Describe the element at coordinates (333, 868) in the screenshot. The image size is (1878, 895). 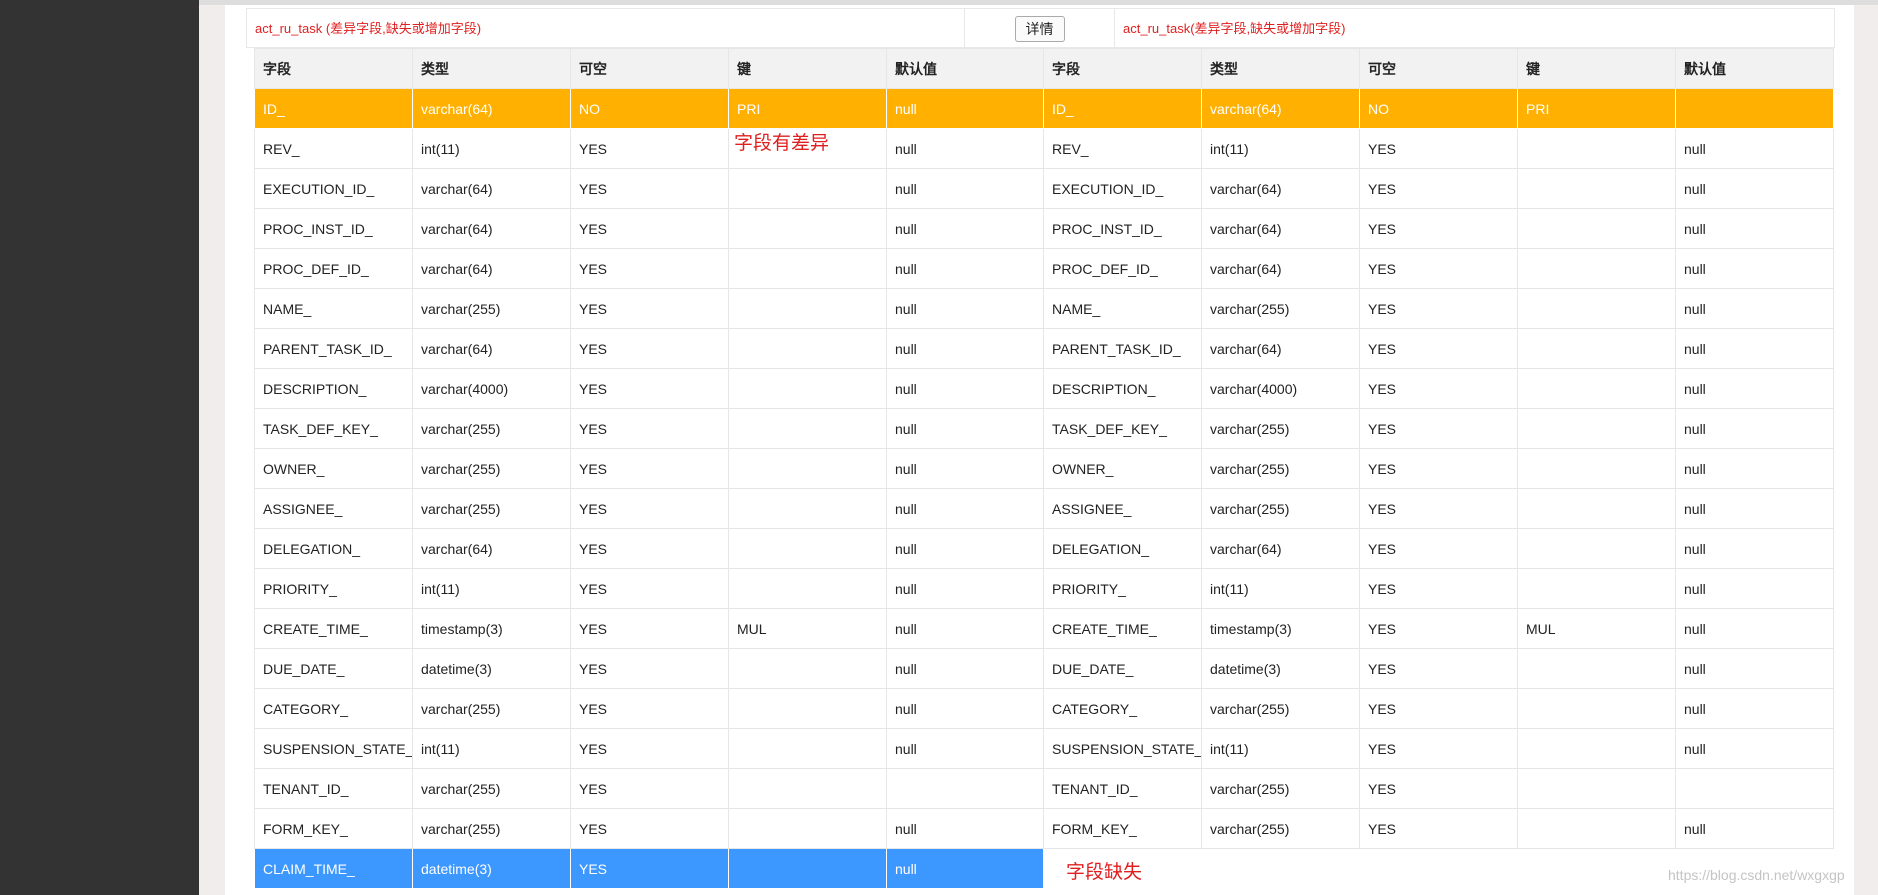
I see `cell-field: CLAIM_TIME_` at that location.